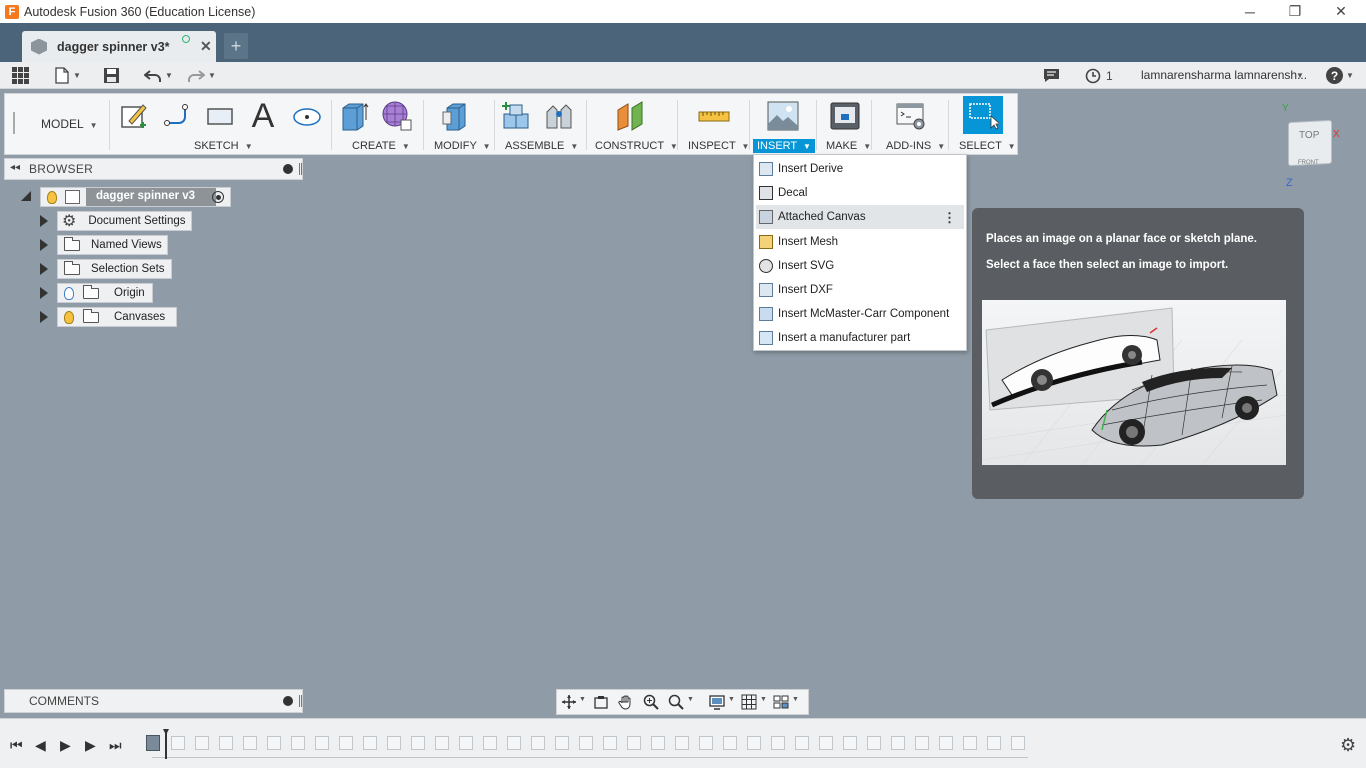 This screenshot has width=1366, height=768. I want to click on root-component-node: dagger spinner v3, so click(135, 197).